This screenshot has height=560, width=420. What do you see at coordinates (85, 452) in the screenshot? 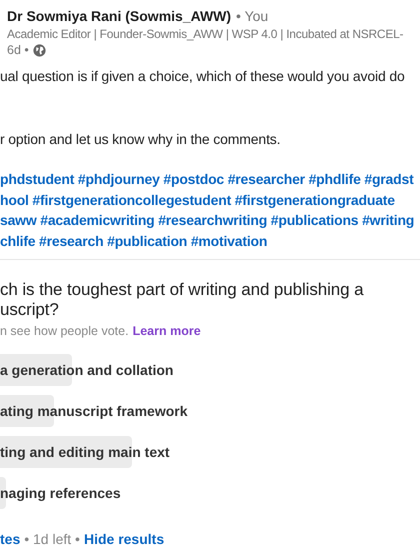
I see `option-label: ting and editing main text` at bounding box center [85, 452].